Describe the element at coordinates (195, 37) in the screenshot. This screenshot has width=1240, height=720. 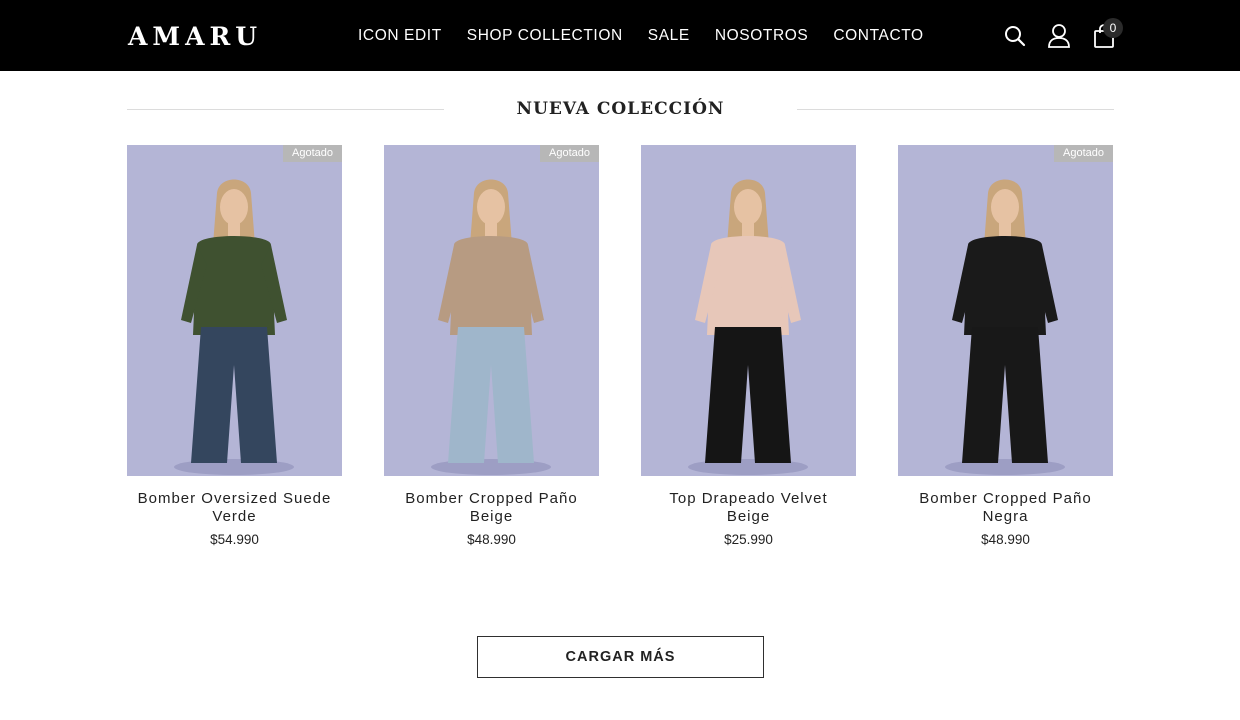
I see `brand-logo: AMARU` at that location.